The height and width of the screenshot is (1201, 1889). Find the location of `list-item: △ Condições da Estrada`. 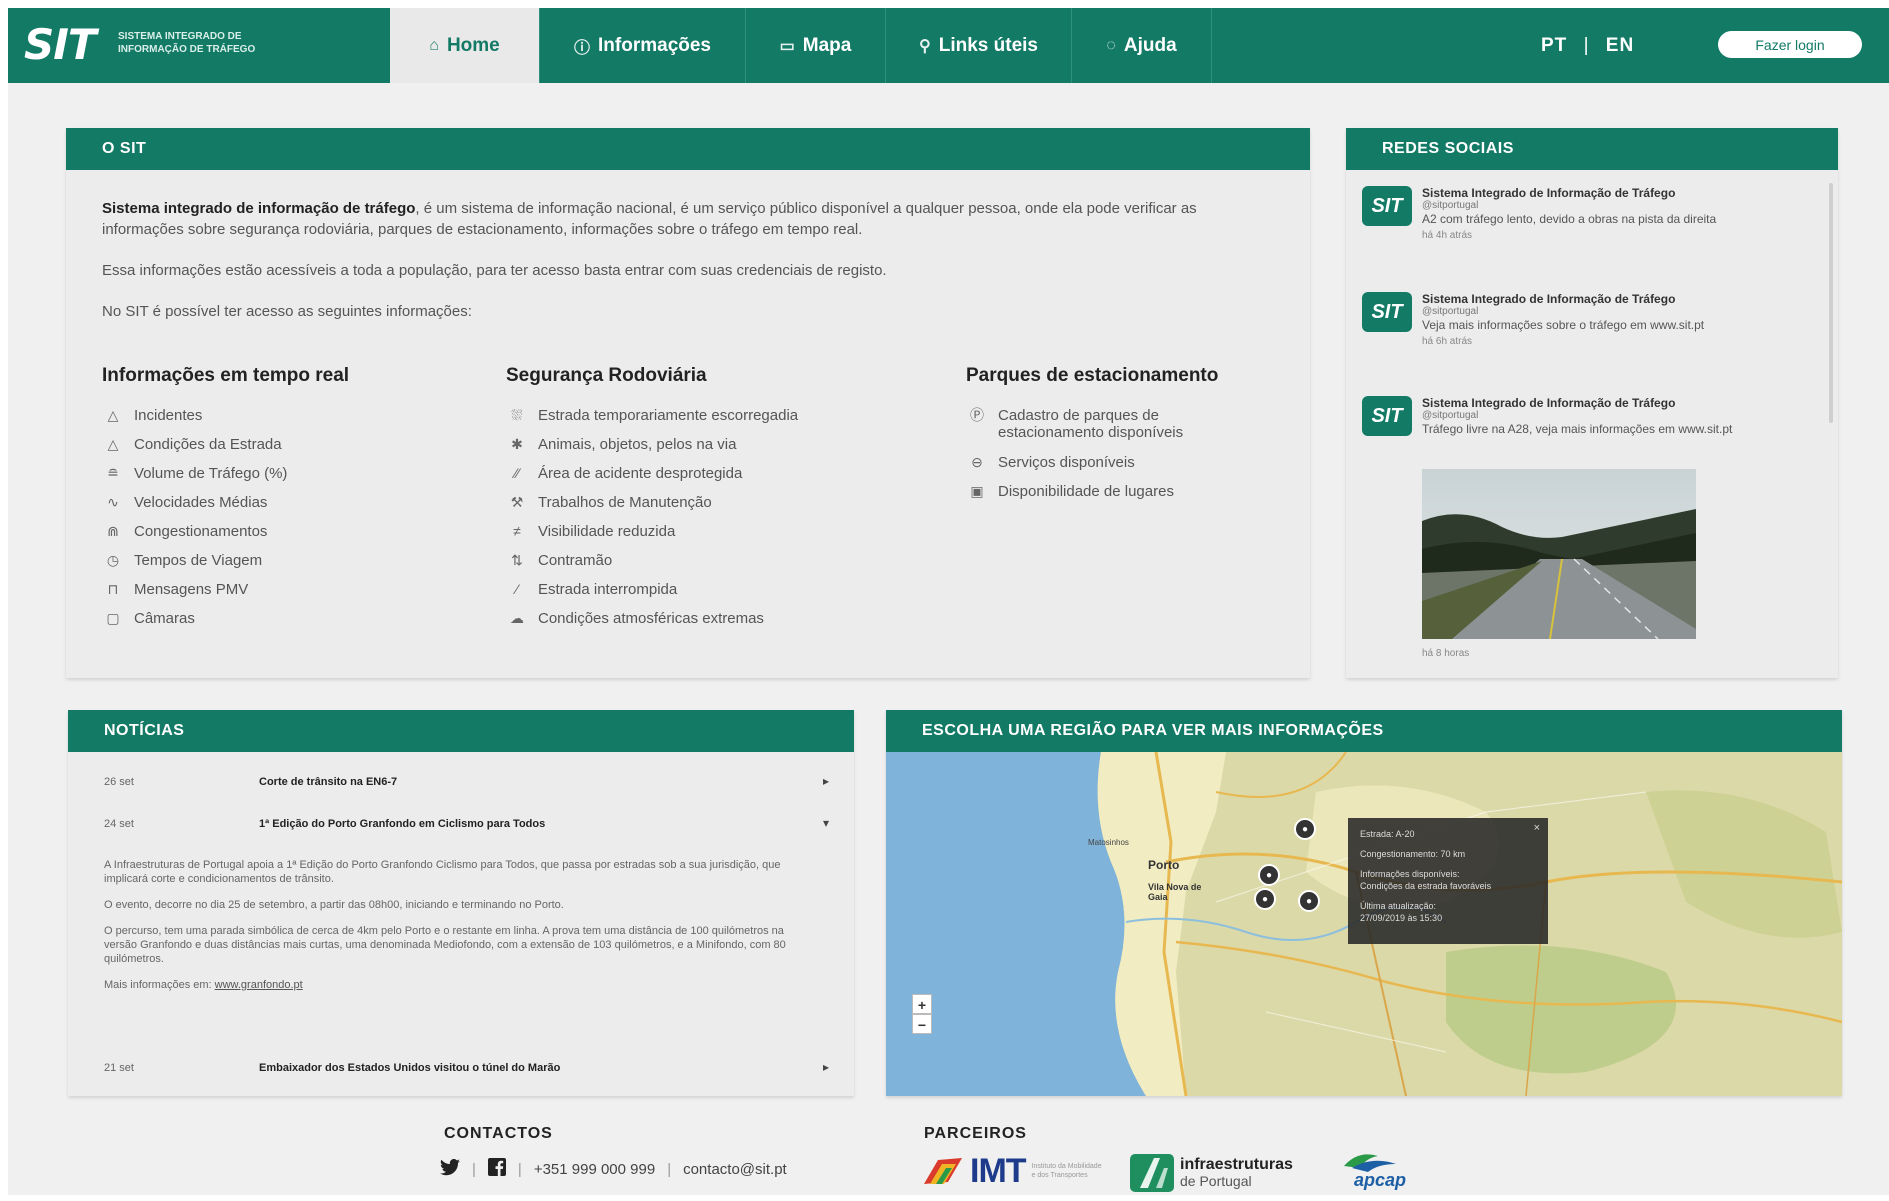

list-item: △ Condições da Estrada is located at coordinates (292, 450).